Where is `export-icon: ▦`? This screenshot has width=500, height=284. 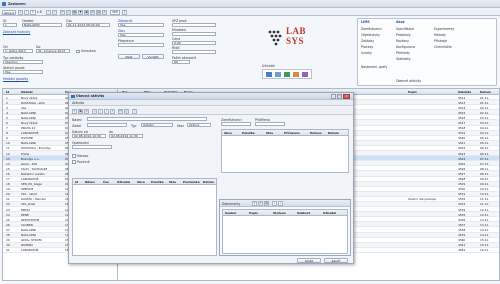
export-icon: ▦ is located at coordinates (74, 12).